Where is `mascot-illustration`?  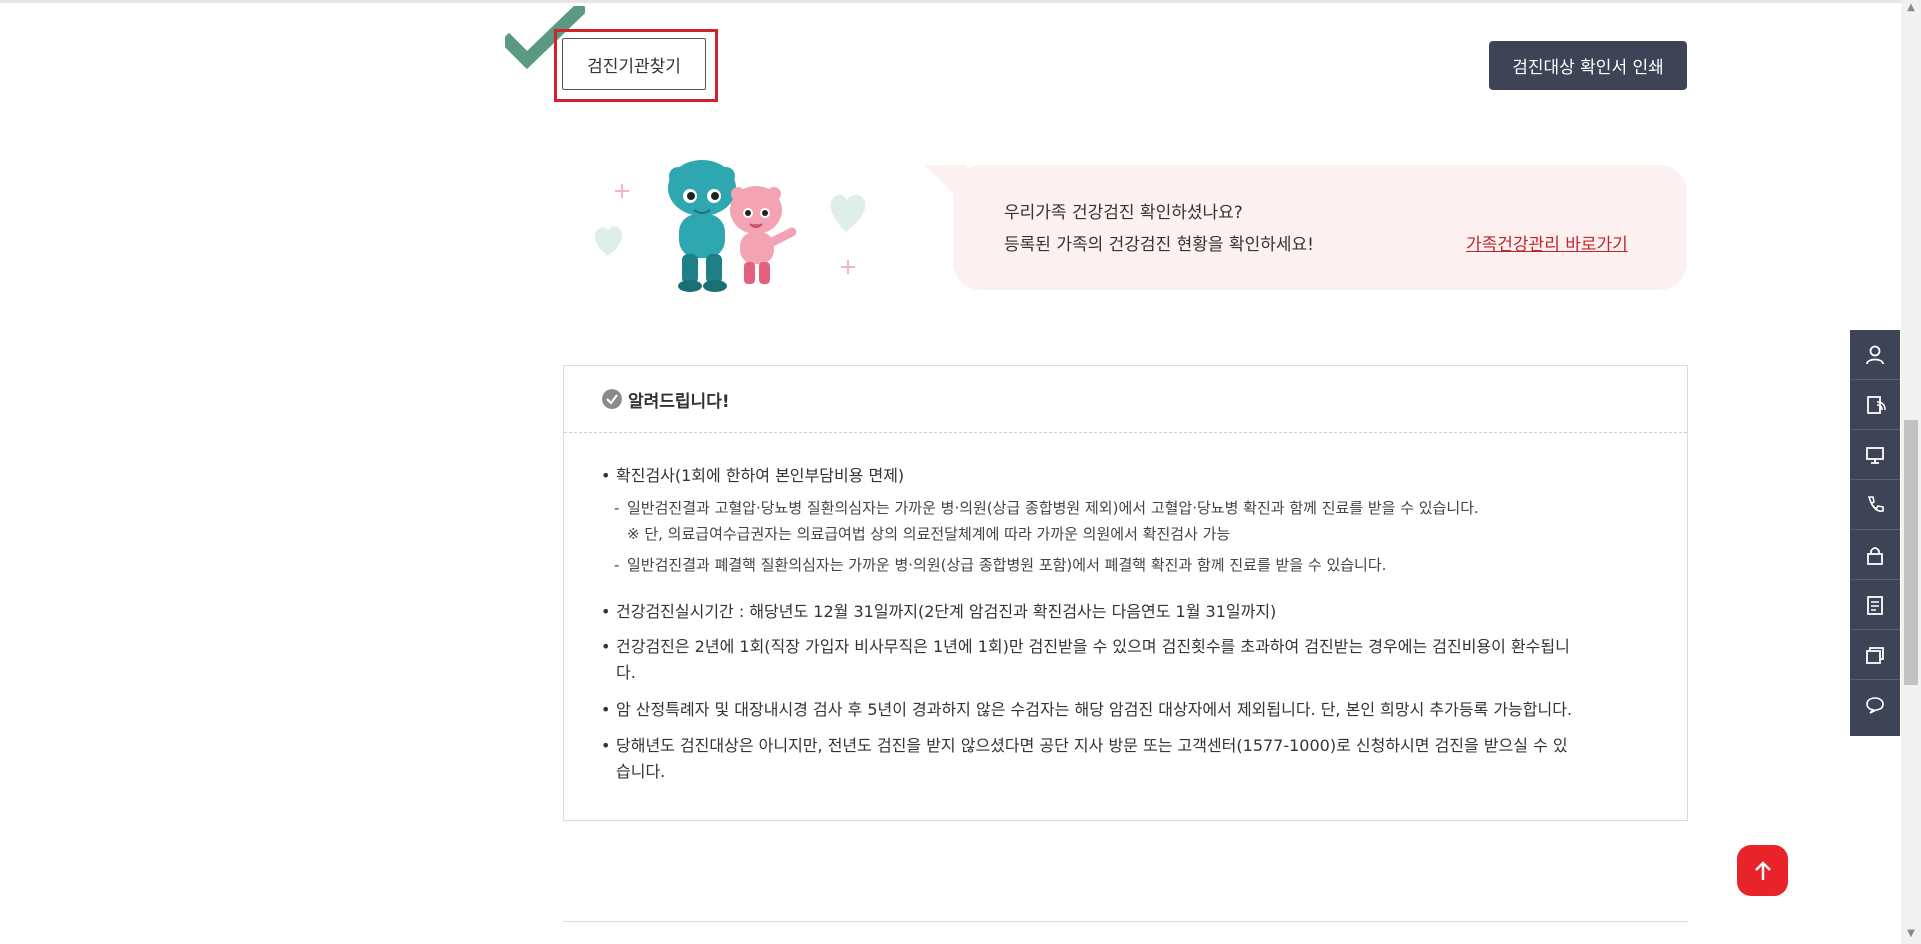 mascot-illustration is located at coordinates (730, 226).